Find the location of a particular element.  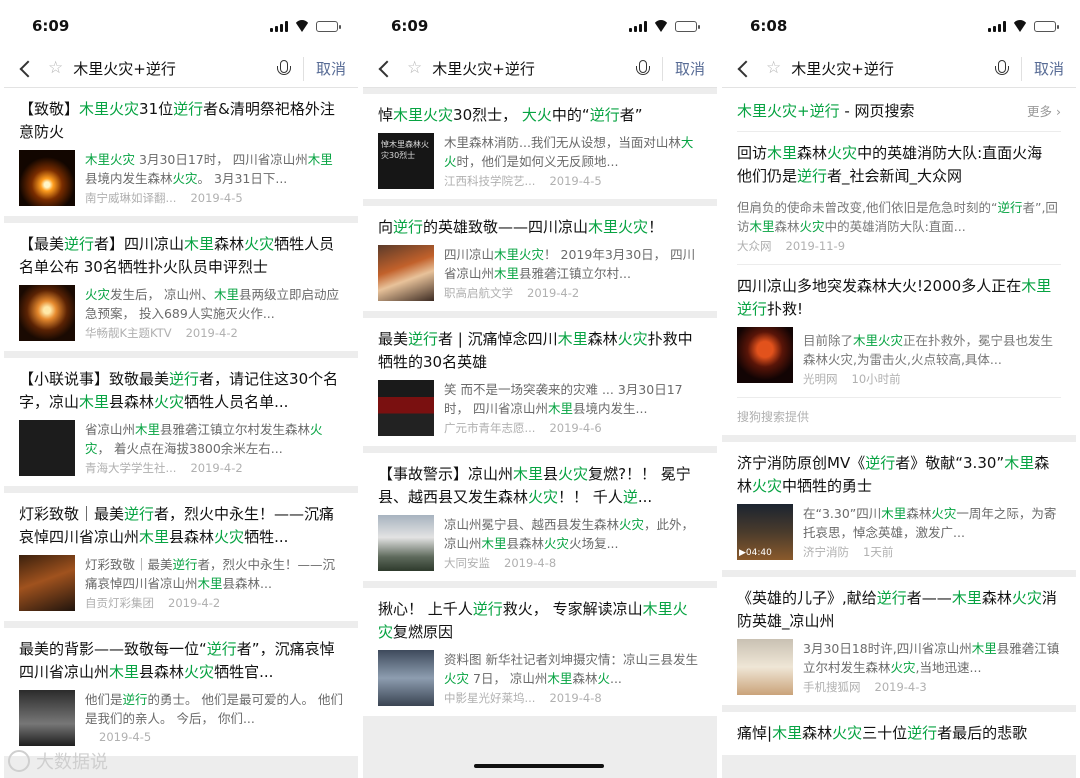

result-title: 济宁消防原创MV《逆行者》敬献“3.30”木里森林火灾中牺牲的勇士 is located at coordinates (899, 475).